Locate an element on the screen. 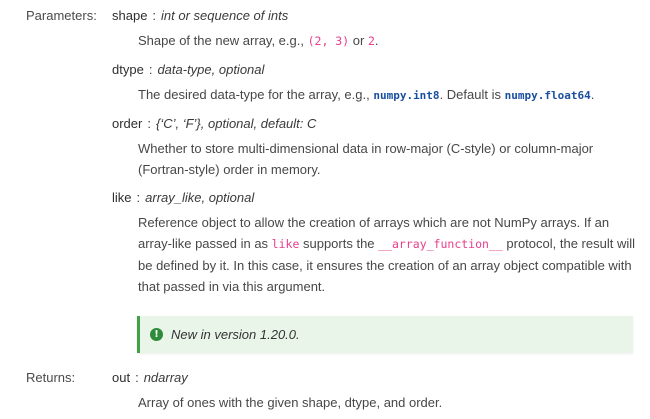  numpy-float64-link: numpy.float64 is located at coordinates (548, 95).